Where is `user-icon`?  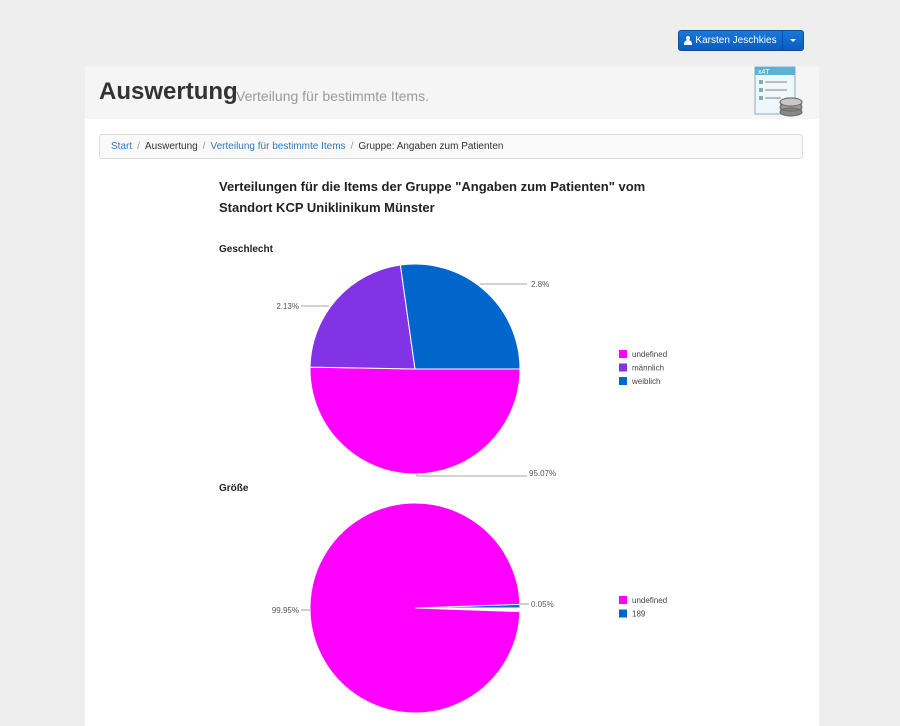 user-icon is located at coordinates (688, 40).